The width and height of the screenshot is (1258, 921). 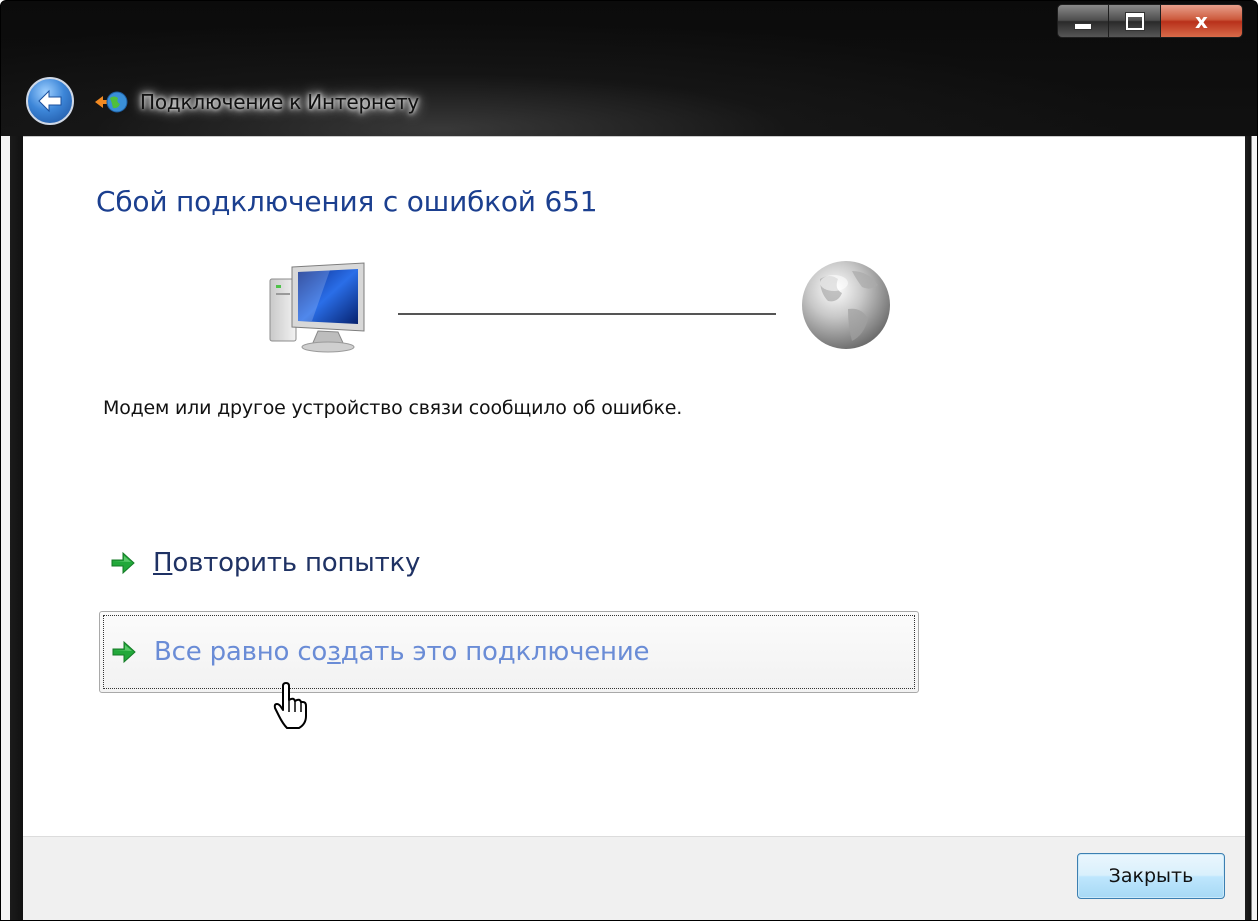 I want to click on window-title: Подключение к Интернету, so click(x=280, y=102).